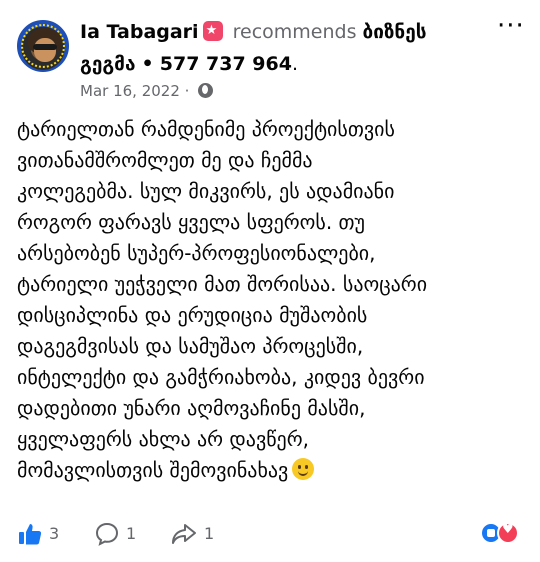  What do you see at coordinates (153, 470) in the screenshot?
I see `body-line: მომავლისთვის შემოვინახავ` at bounding box center [153, 470].